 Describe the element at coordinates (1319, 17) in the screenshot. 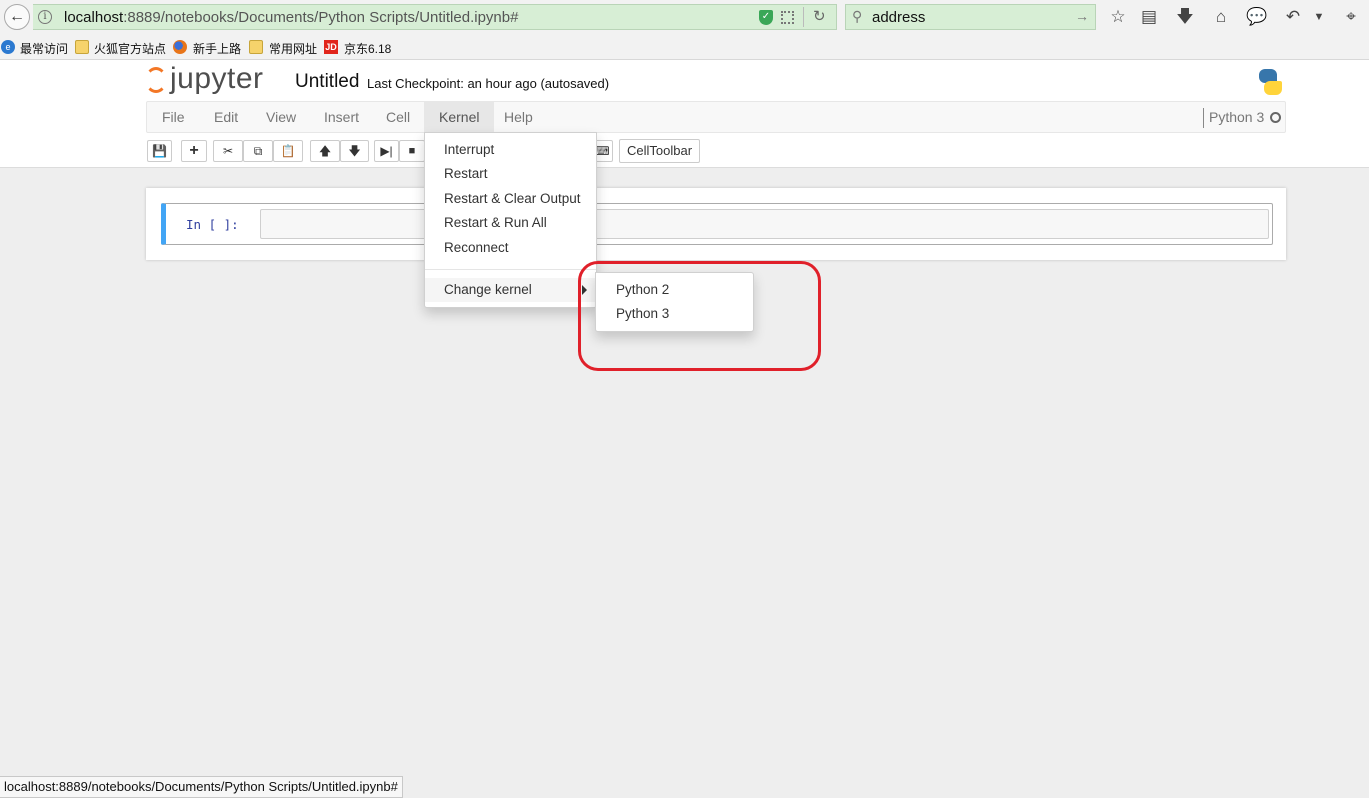

I see `dropdown-chevron-icon: ▼` at that location.